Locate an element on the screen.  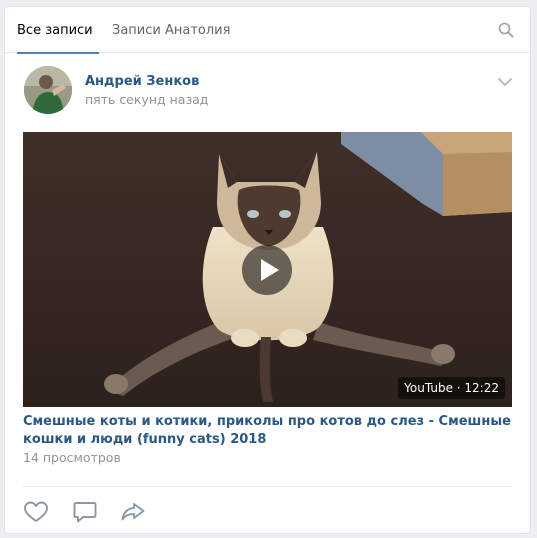
tab-owner-posts-label: Записи Анатолия is located at coordinates (171, 30).